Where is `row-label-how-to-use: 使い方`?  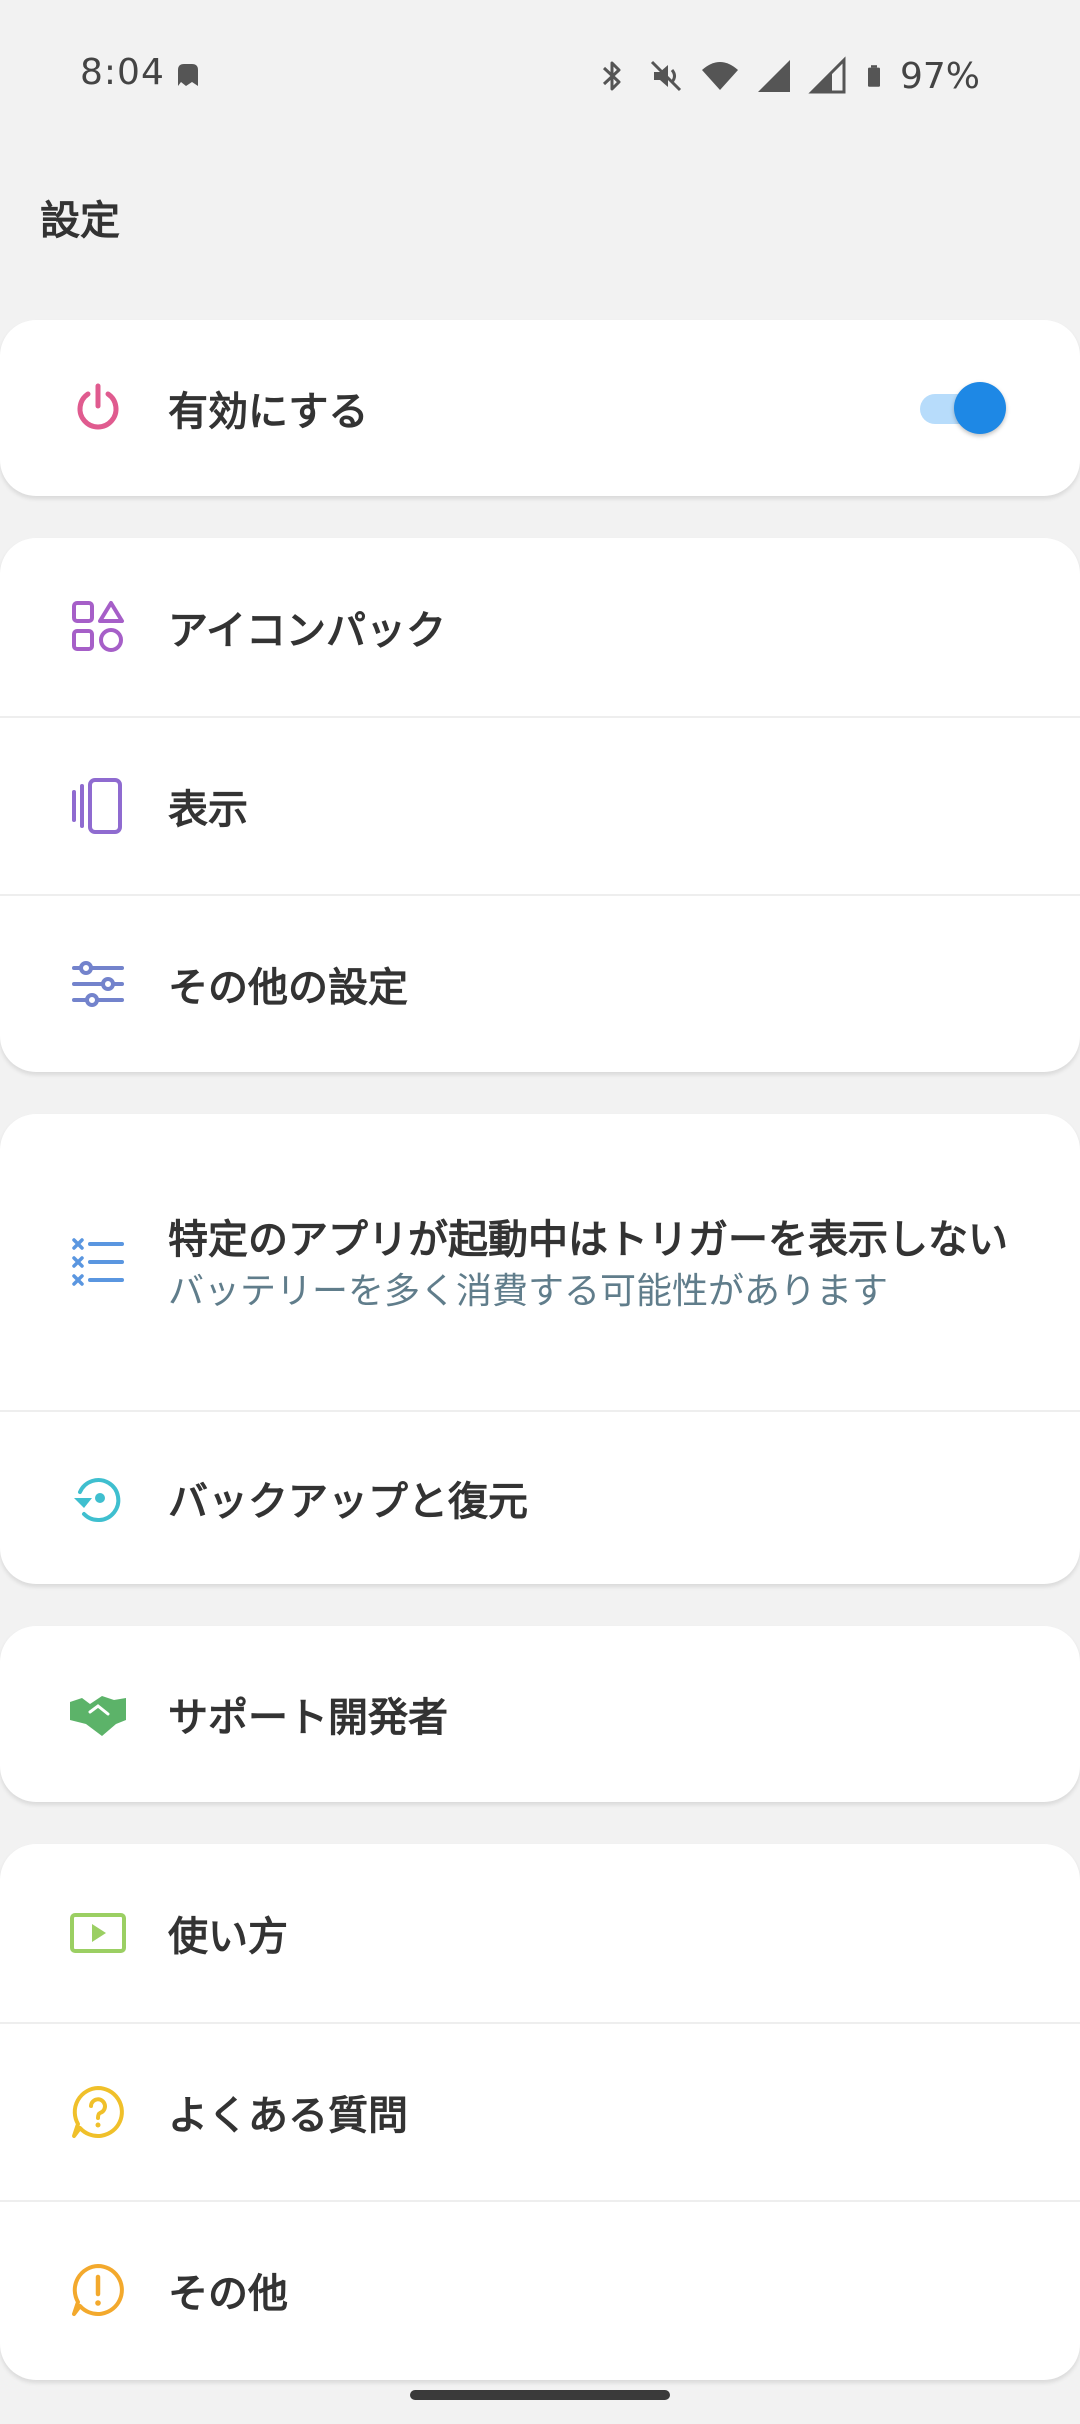
row-label-how-to-use: 使い方 is located at coordinates (228, 1937).